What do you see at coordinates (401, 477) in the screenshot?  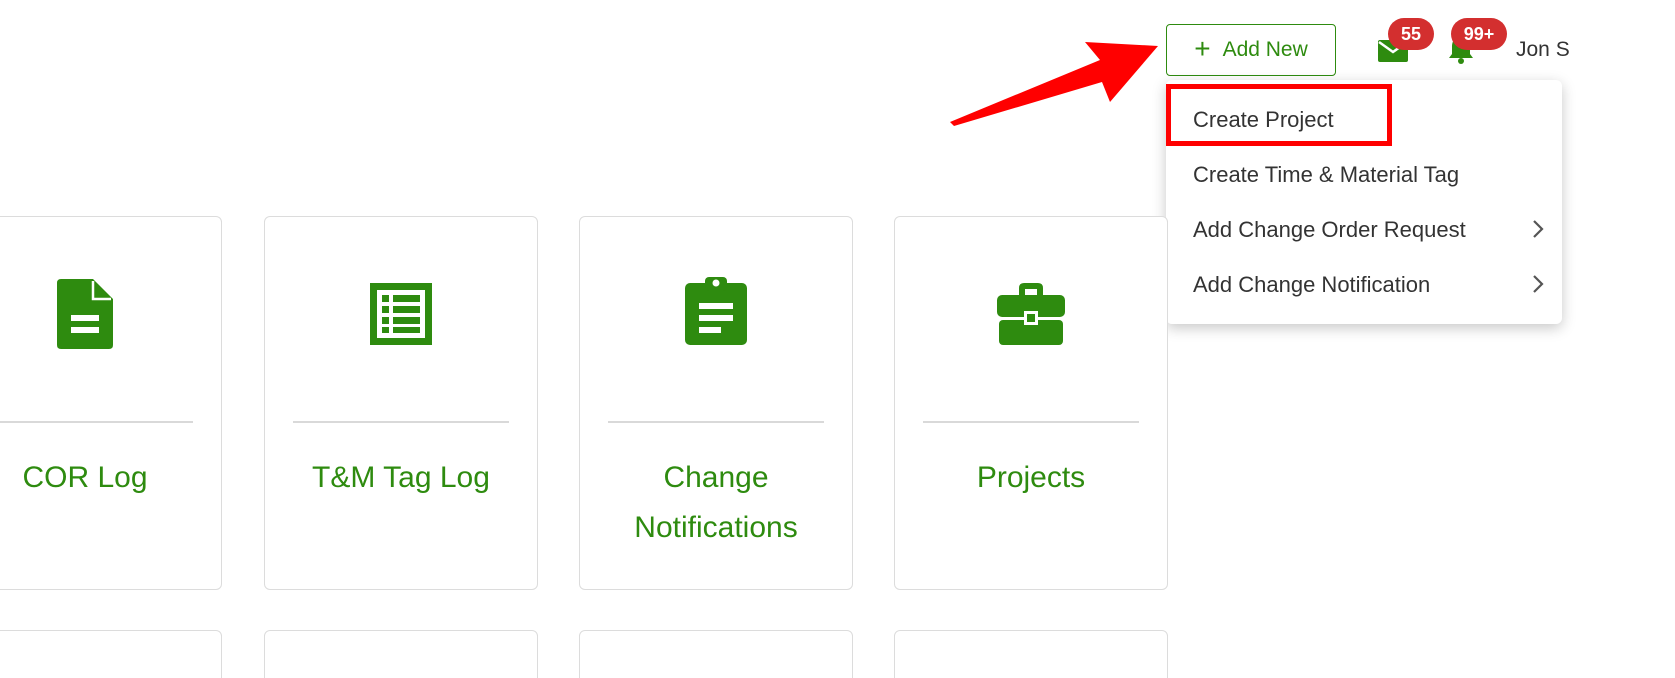 I see `card-label: T&M Tag Log` at bounding box center [401, 477].